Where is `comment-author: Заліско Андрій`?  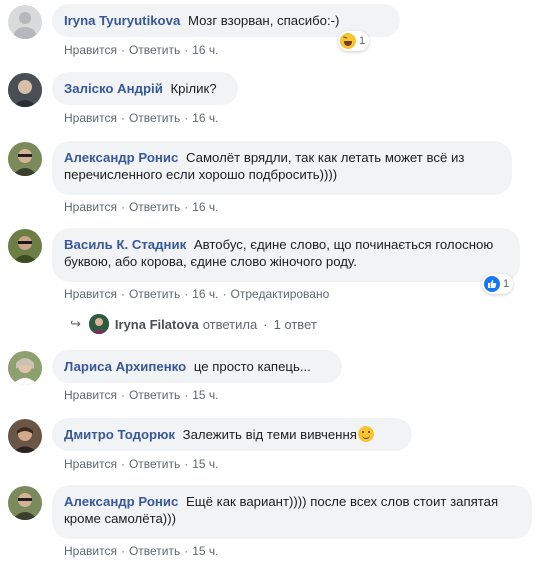
comment-author: Заліско Андрій is located at coordinates (113, 88).